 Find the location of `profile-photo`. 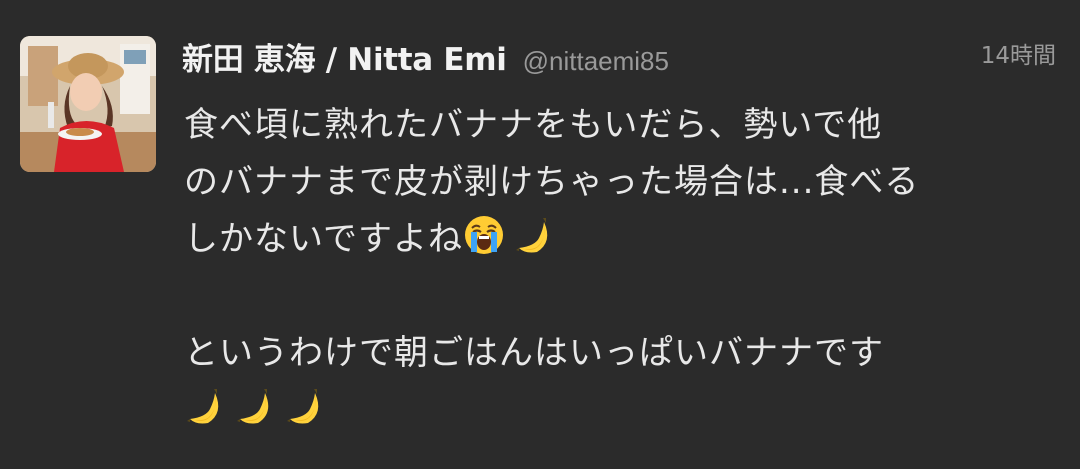

profile-photo is located at coordinates (88, 104).